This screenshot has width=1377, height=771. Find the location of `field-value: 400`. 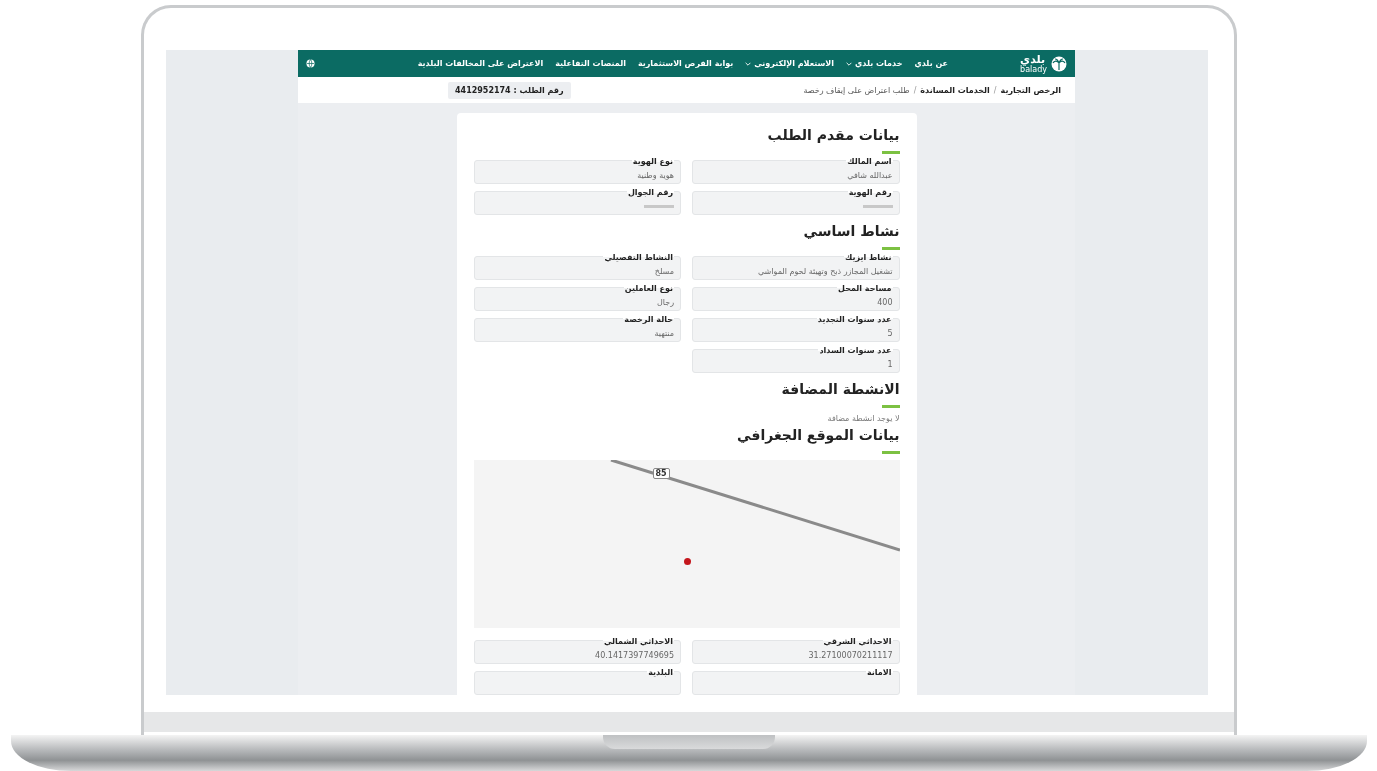

field-value: 400 is located at coordinates (885, 302).